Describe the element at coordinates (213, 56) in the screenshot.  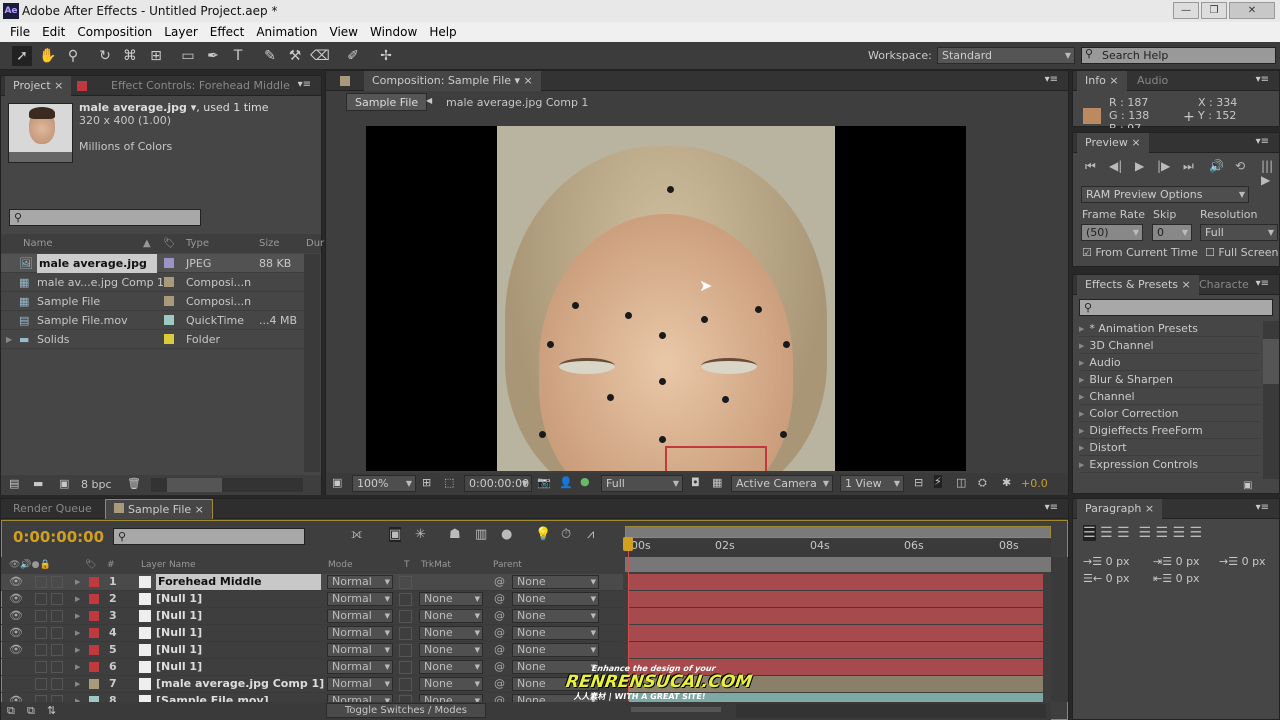
I see `pen-tool-icon: ✒` at that location.